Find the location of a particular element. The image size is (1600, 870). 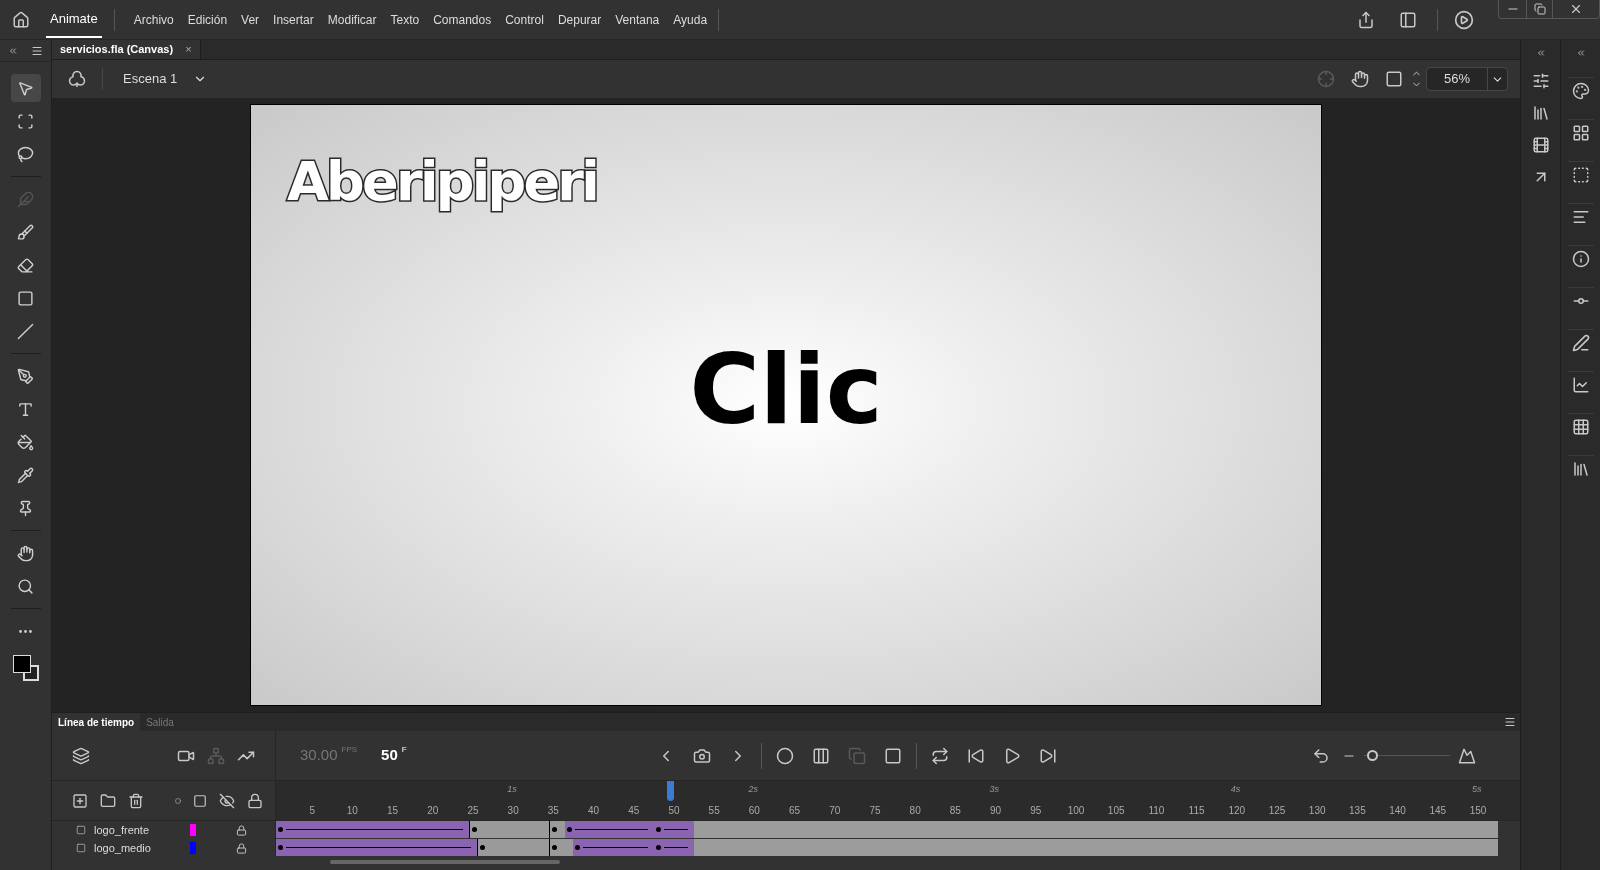

frame-label: 20 is located at coordinates (433, 811).